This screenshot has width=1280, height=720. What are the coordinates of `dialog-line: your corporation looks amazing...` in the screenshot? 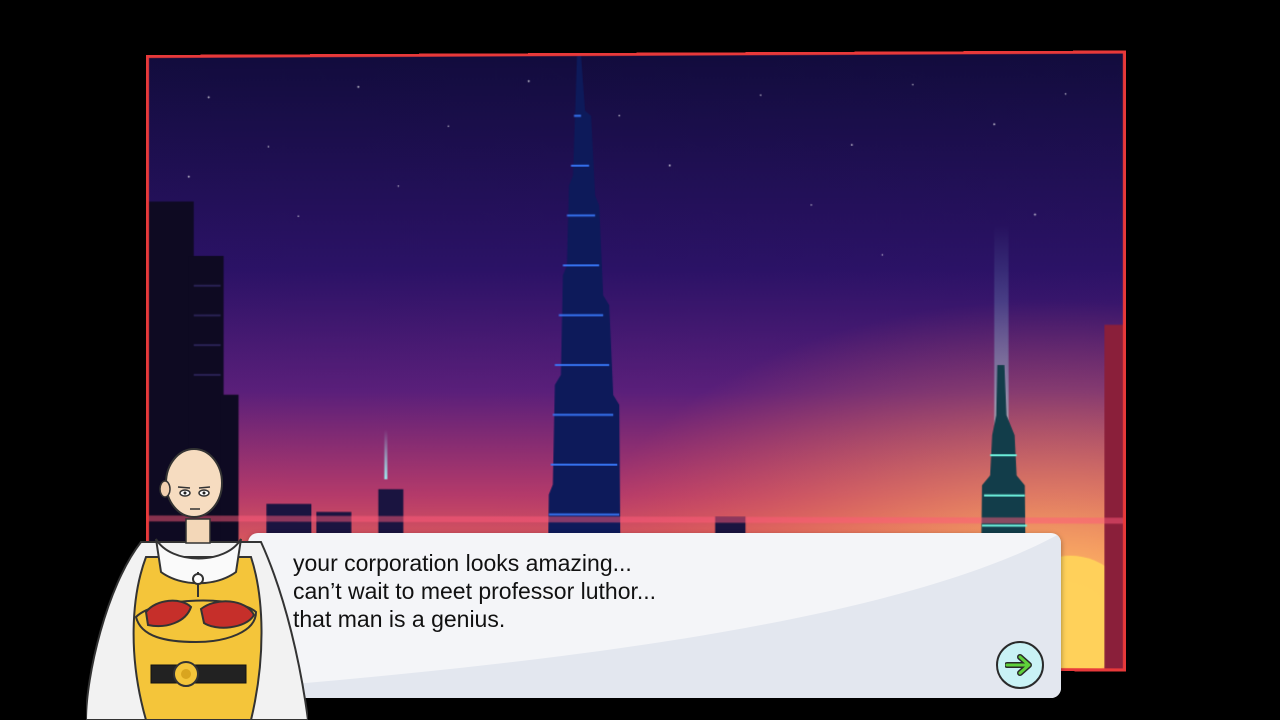 It's located at (462, 563).